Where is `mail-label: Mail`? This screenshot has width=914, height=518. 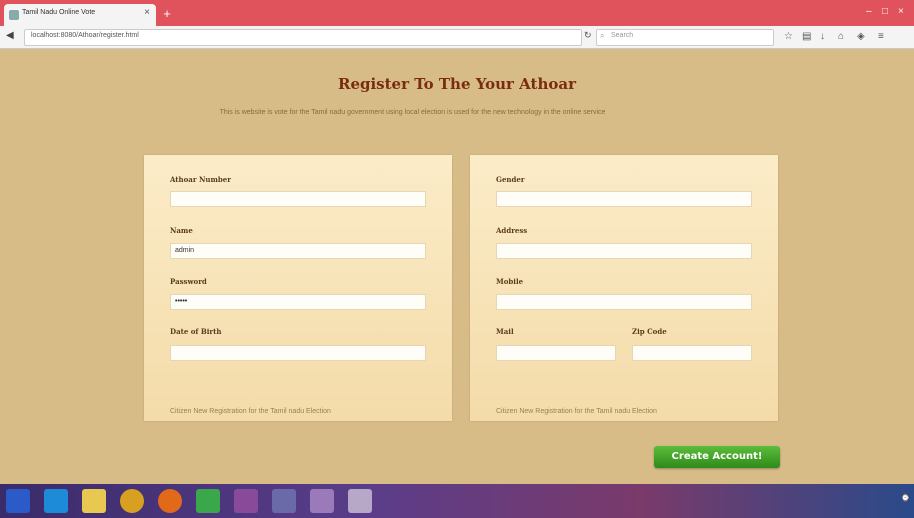 mail-label: Mail is located at coordinates (505, 331).